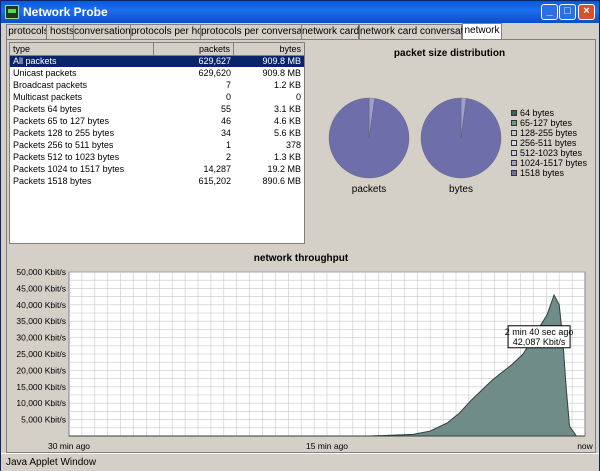  Describe the element at coordinates (41, 354) in the screenshot. I see `y-tick-label: 25,000 Kbit/s` at that location.